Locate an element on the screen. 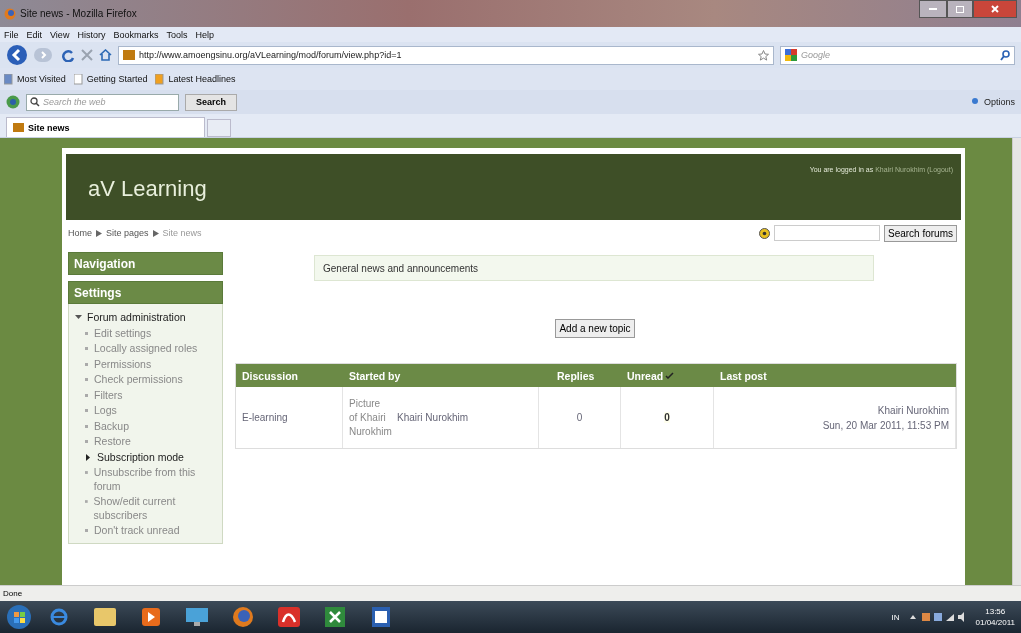 The width and height of the screenshot is (1021, 633). discussion-link: E-learning is located at coordinates (289, 417).